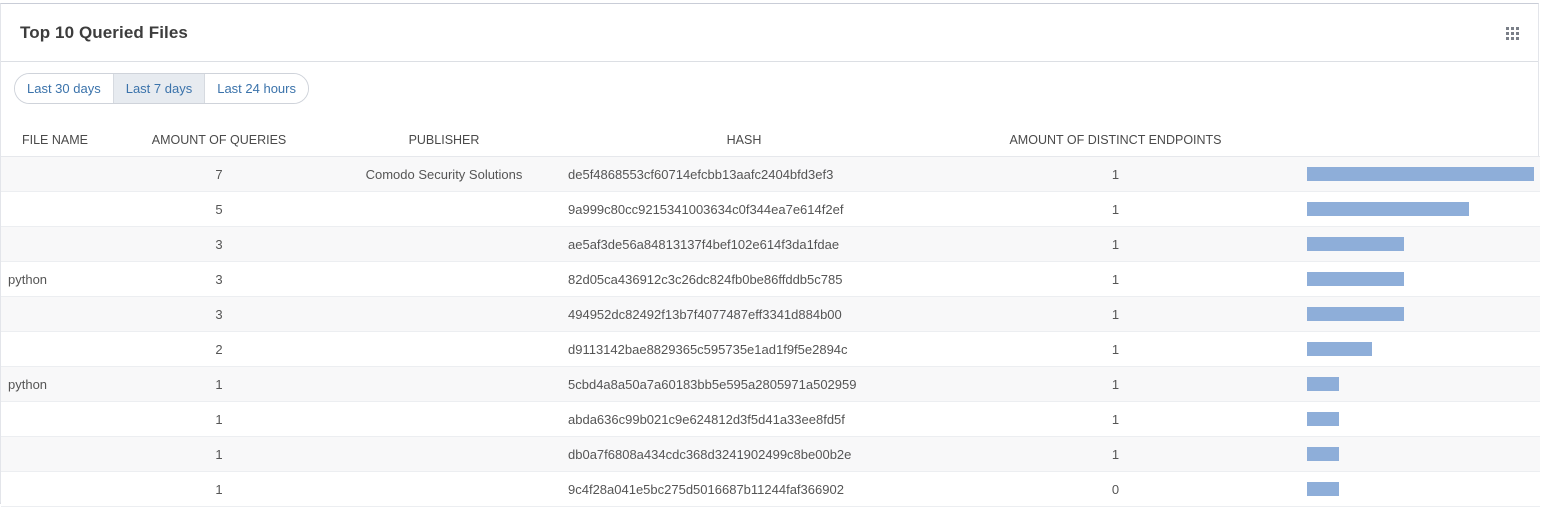 The height and width of the screenshot is (508, 1541). What do you see at coordinates (744, 454) in the screenshot?
I see `hash-cell: db0a7f6808a434cdc368d3241902499c8be00b2e` at bounding box center [744, 454].